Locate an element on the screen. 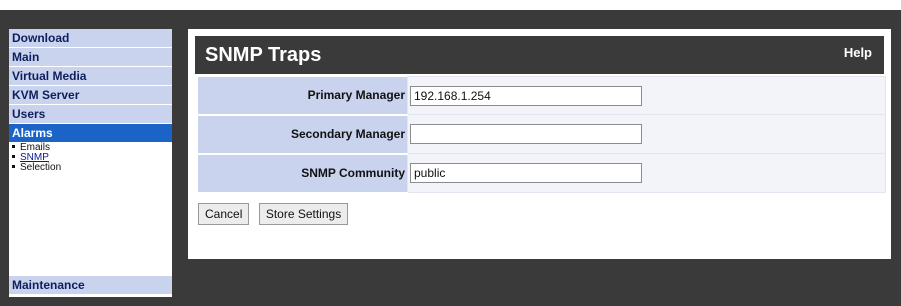 Image resolution: width=901 pixels, height=306 pixels. store-settings-button: Store Settings is located at coordinates (303, 214).